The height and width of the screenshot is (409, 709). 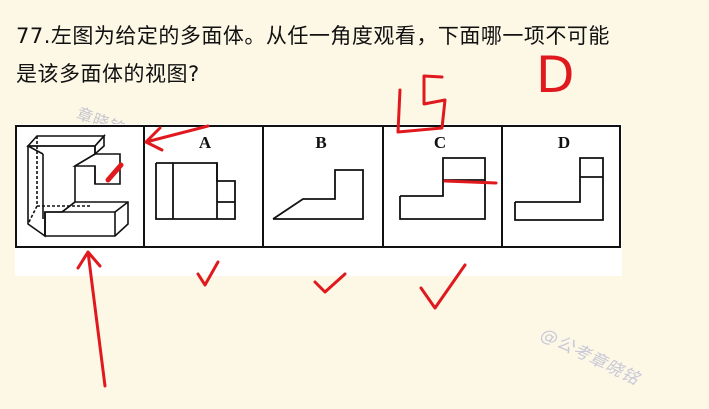 I want to click on option-label-c: C, so click(x=440, y=143).